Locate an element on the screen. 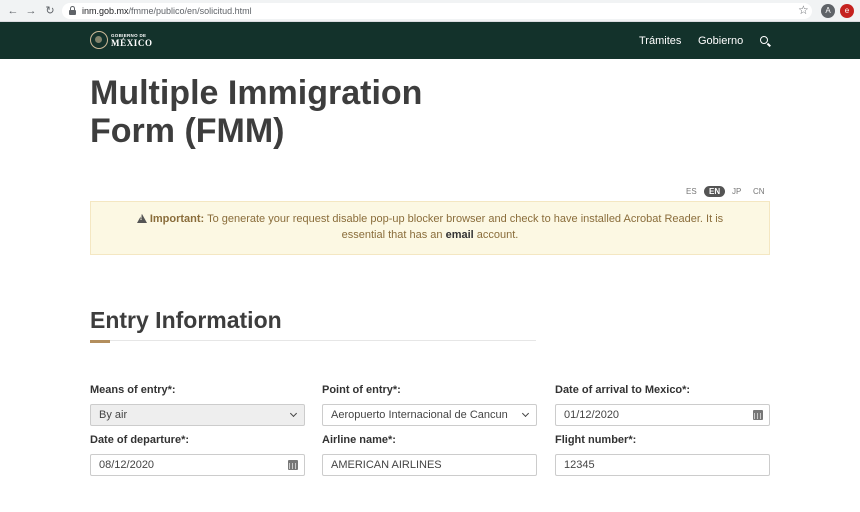 Image resolution: width=860 pixels, height=512 pixels. lock-icon is located at coordinates (72, 10).